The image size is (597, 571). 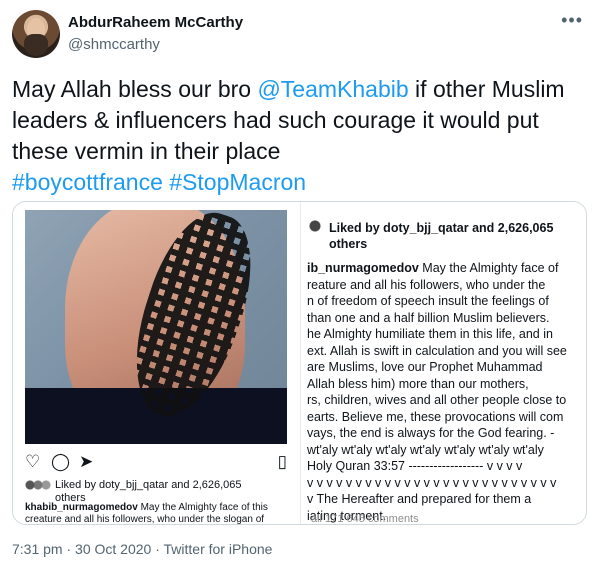 What do you see at coordinates (419, 499) in the screenshot?
I see `caption-line: v The Hereafter and prepared for them a` at bounding box center [419, 499].